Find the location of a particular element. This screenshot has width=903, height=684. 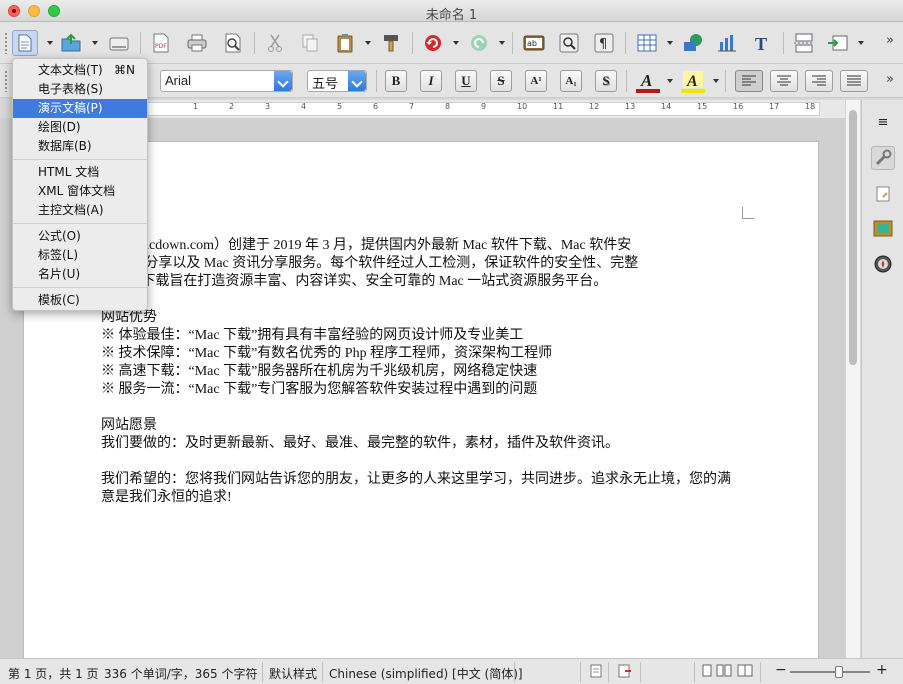

page-break-button is located at coordinates (804, 43).